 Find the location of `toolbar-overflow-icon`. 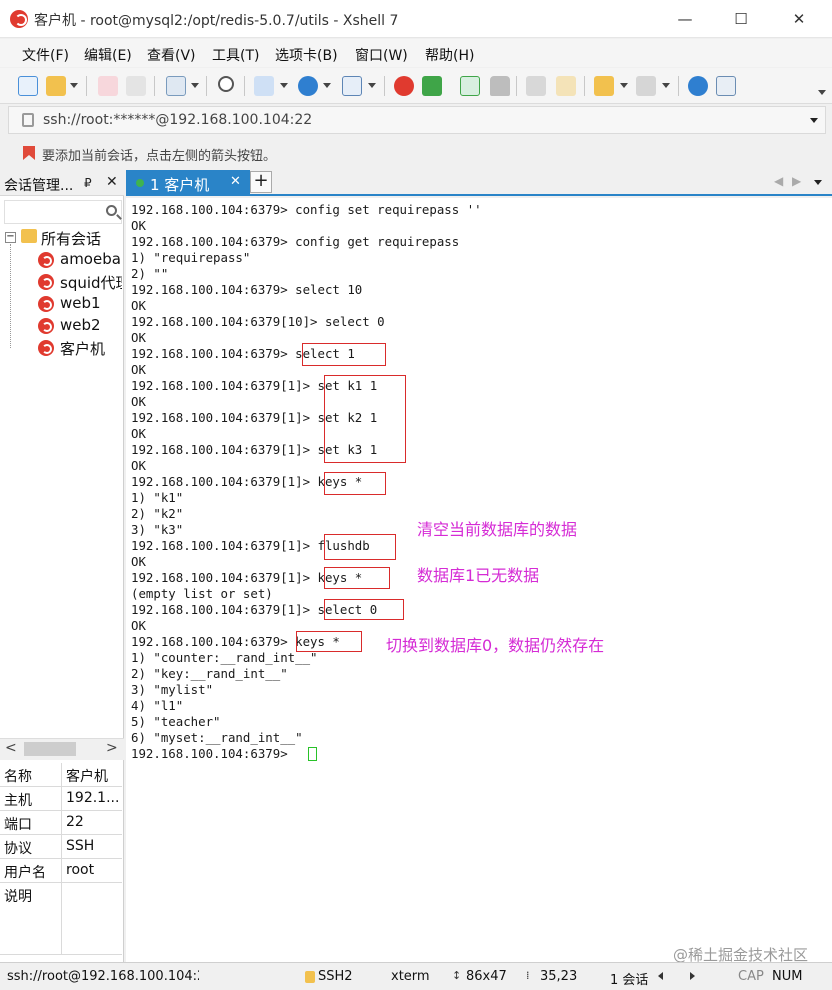

toolbar-overflow-icon is located at coordinates (822, 92).